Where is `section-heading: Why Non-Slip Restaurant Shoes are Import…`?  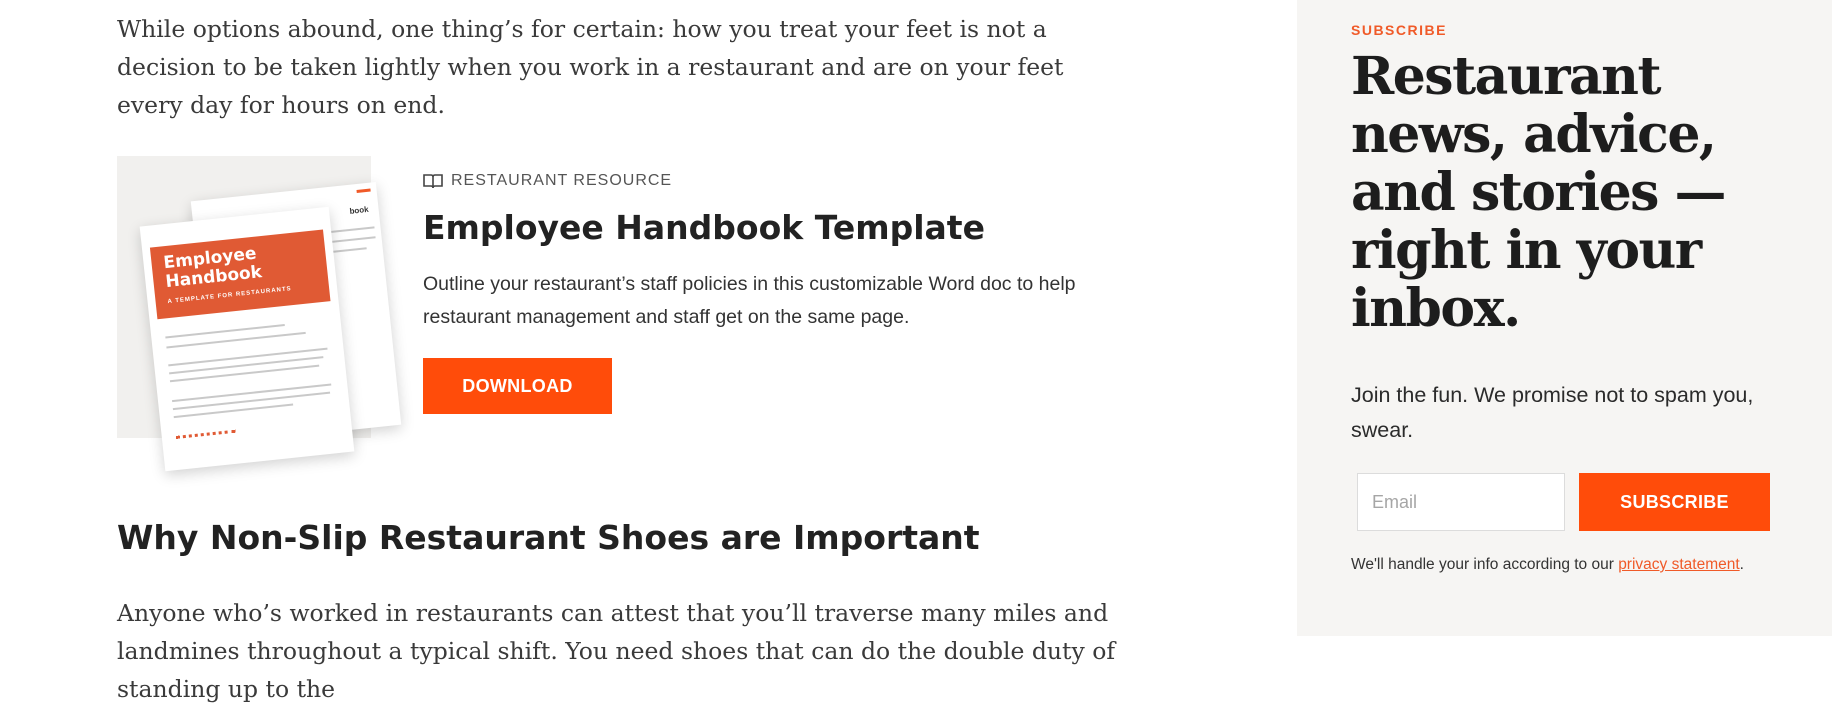 section-heading: Why Non-Slip Restaurant Shoes are Import… is located at coordinates (548, 537).